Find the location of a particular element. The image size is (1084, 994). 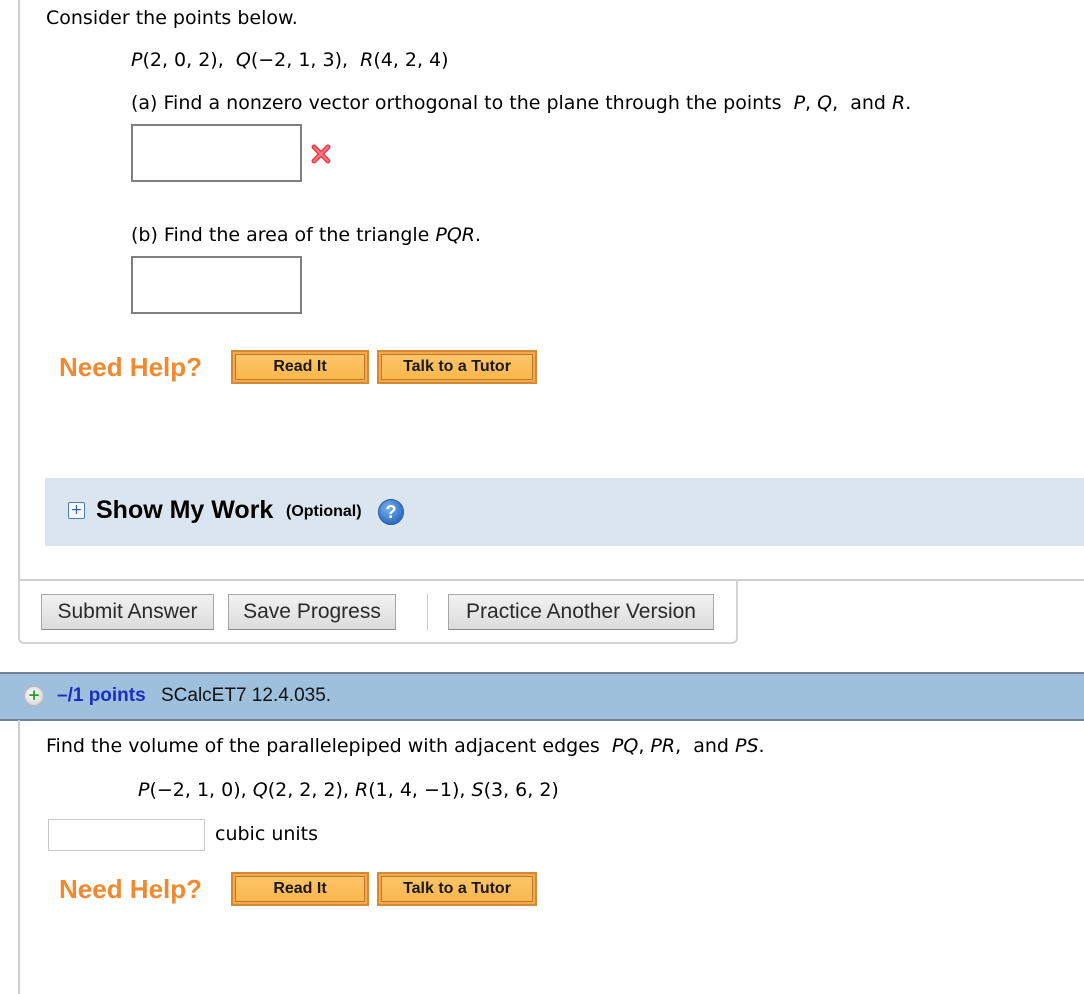

var-pqr: PQR is located at coordinates (455, 235).